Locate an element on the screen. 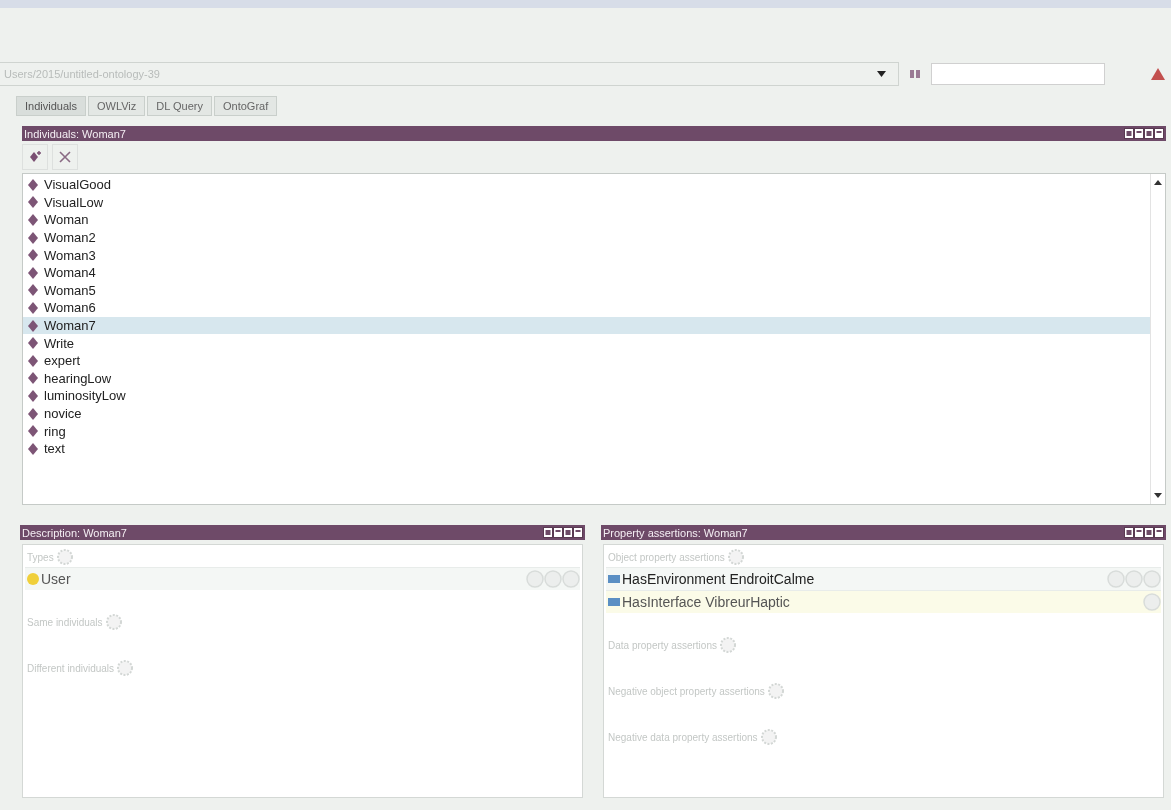  individual-item: Write is located at coordinates (586, 343).